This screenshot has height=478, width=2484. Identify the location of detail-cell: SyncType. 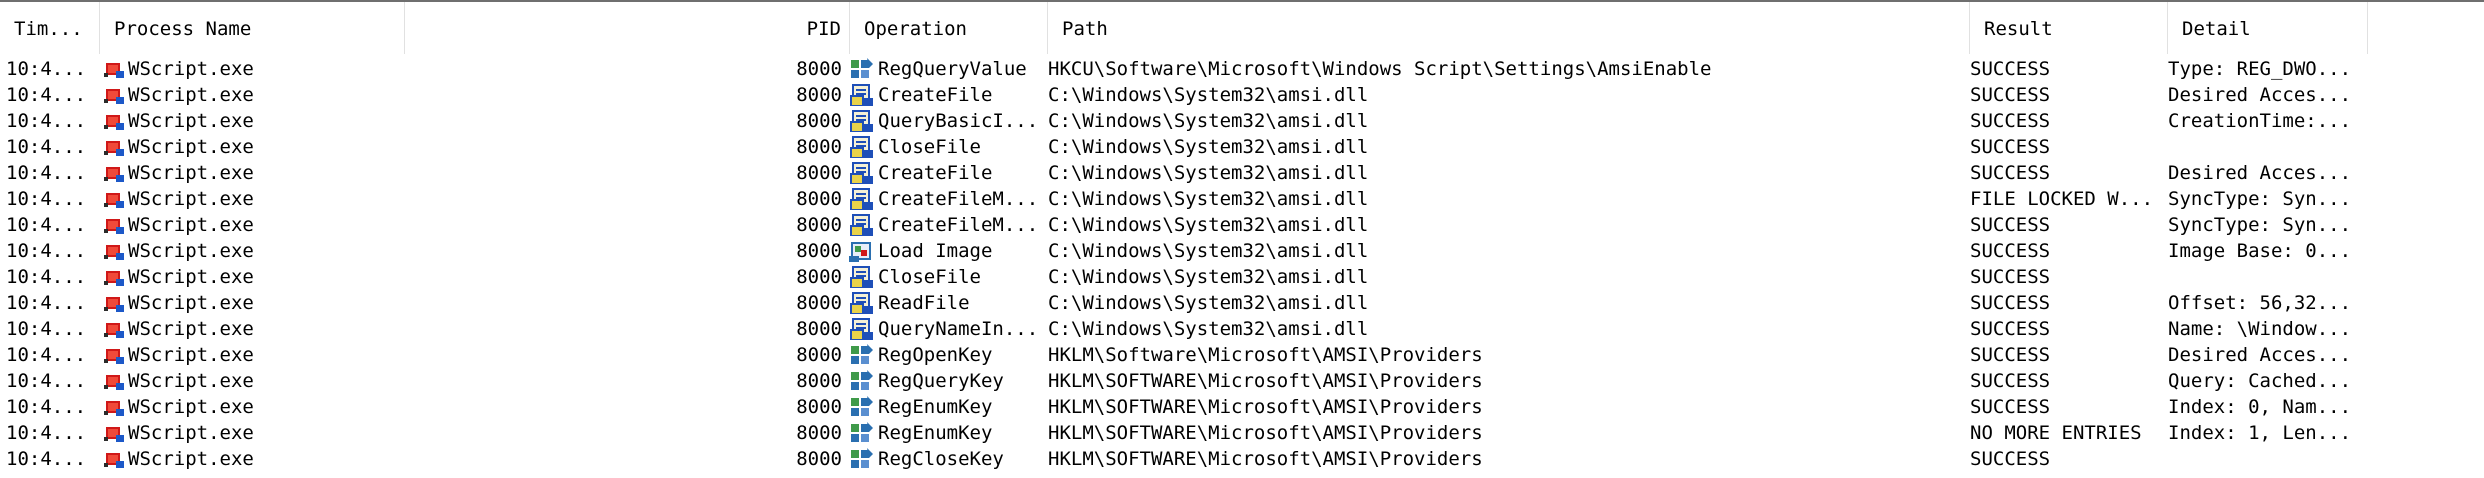
(2260, 199).